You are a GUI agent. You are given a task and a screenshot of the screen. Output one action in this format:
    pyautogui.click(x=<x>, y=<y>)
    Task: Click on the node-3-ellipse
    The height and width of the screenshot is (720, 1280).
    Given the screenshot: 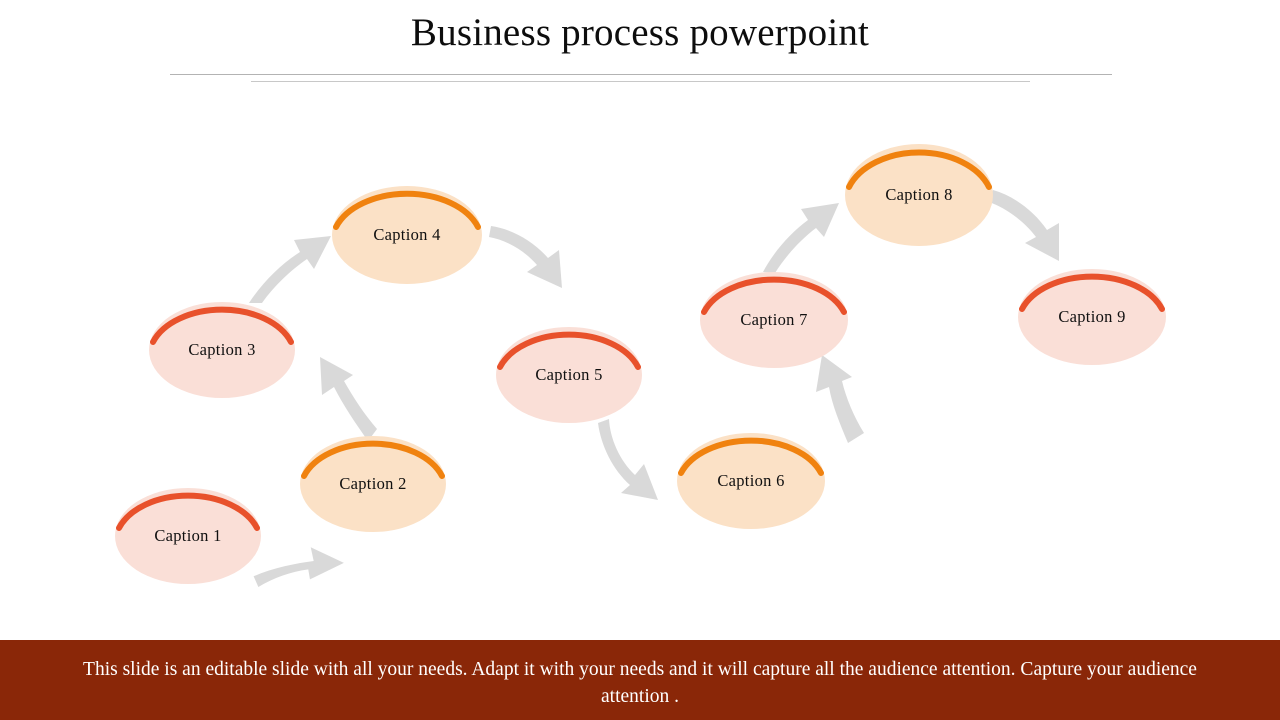 What is the action you would take?
    pyautogui.click(x=222, y=350)
    